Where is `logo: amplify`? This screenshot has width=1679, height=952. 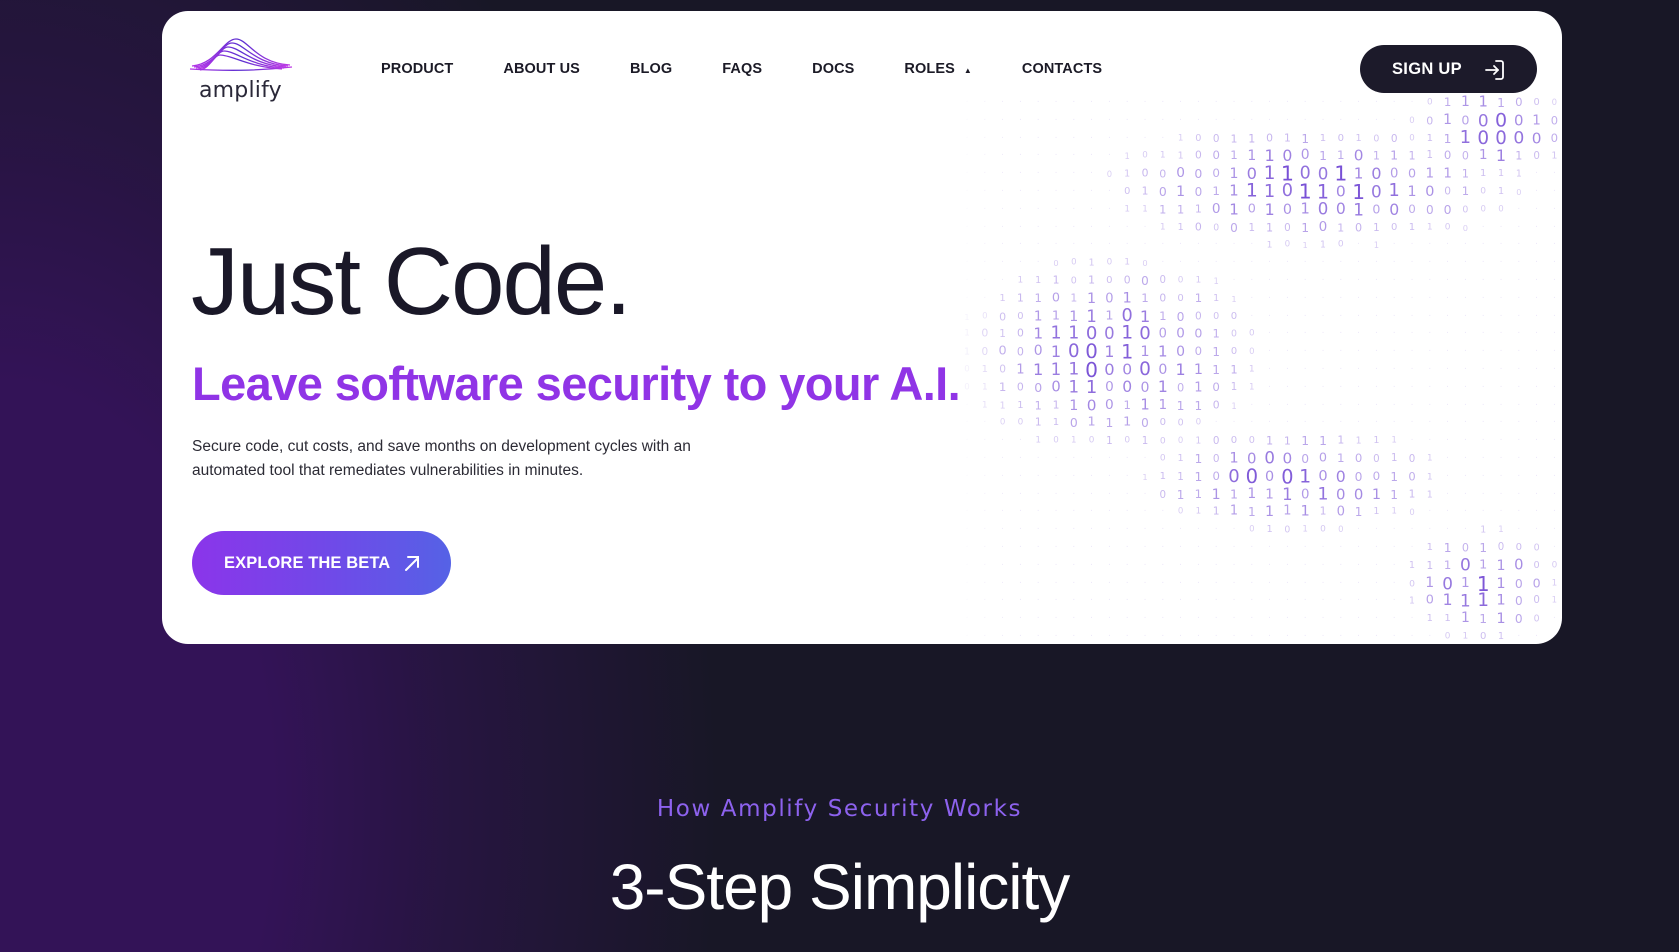 logo: amplify is located at coordinates (241, 71).